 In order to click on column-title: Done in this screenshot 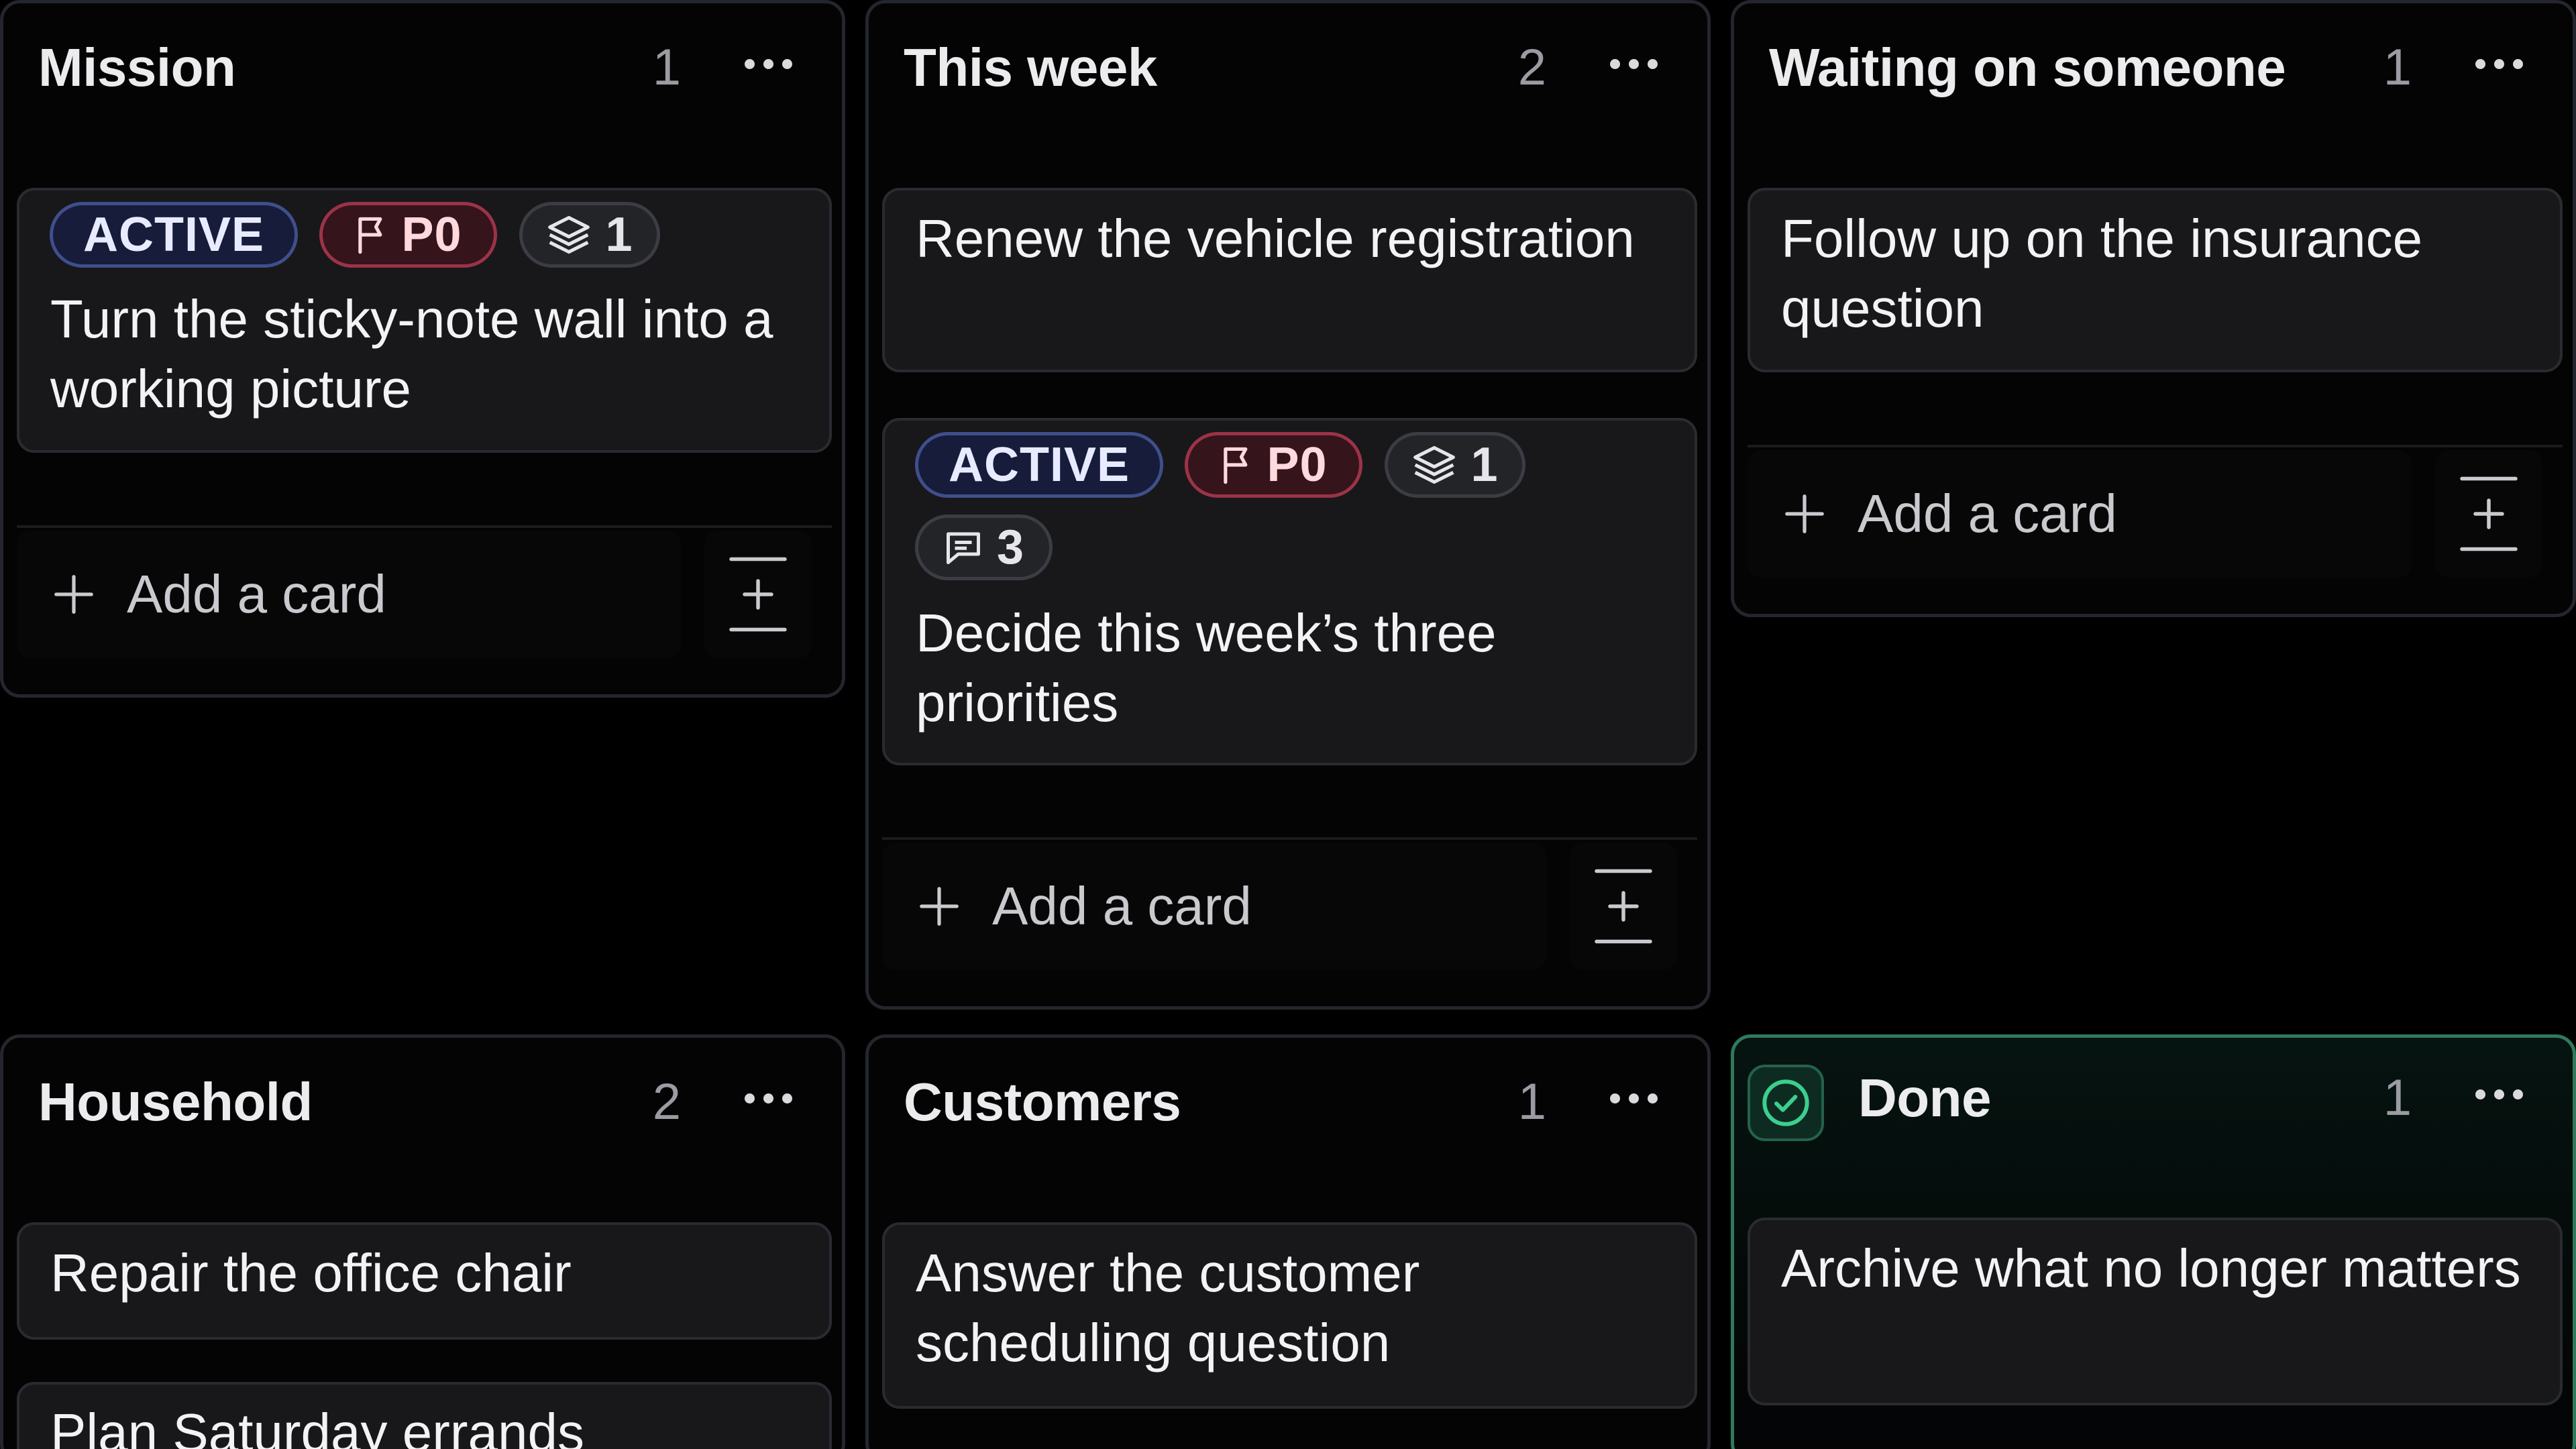, I will do `click(1925, 1098)`.